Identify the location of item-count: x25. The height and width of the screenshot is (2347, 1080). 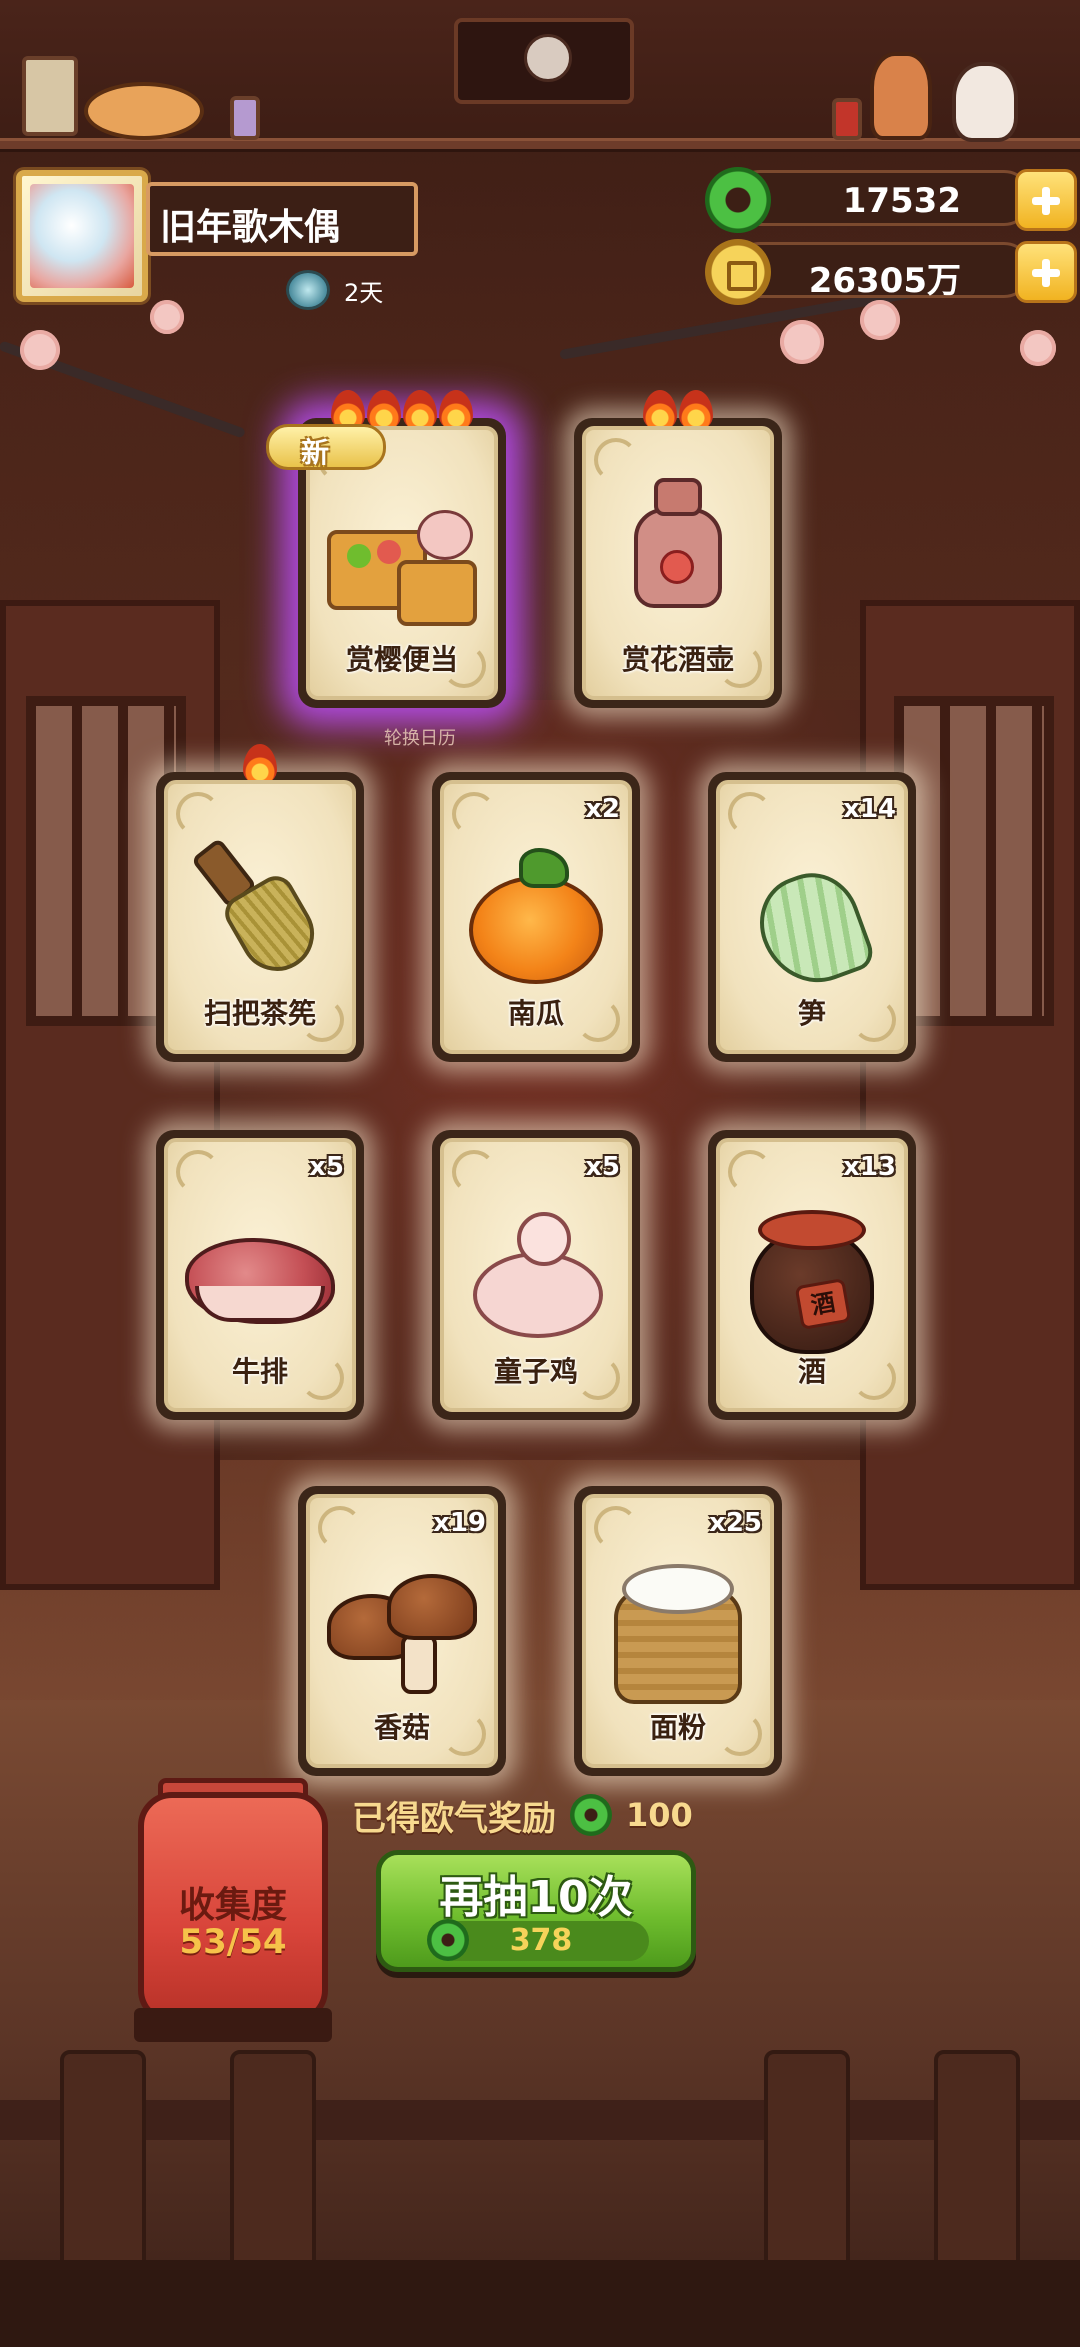
(735, 1523).